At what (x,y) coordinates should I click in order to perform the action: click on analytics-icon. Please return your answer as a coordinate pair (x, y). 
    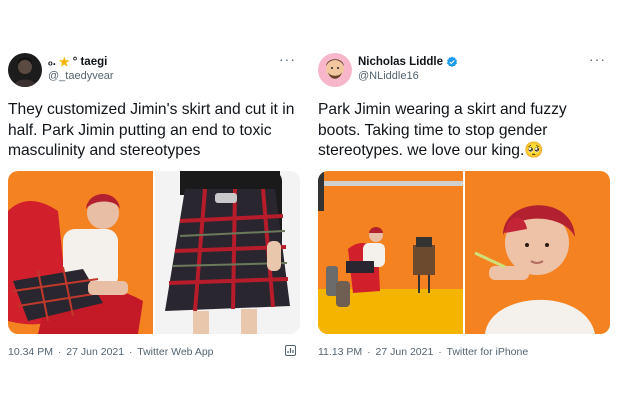
    Looking at the image, I should click on (290, 350).